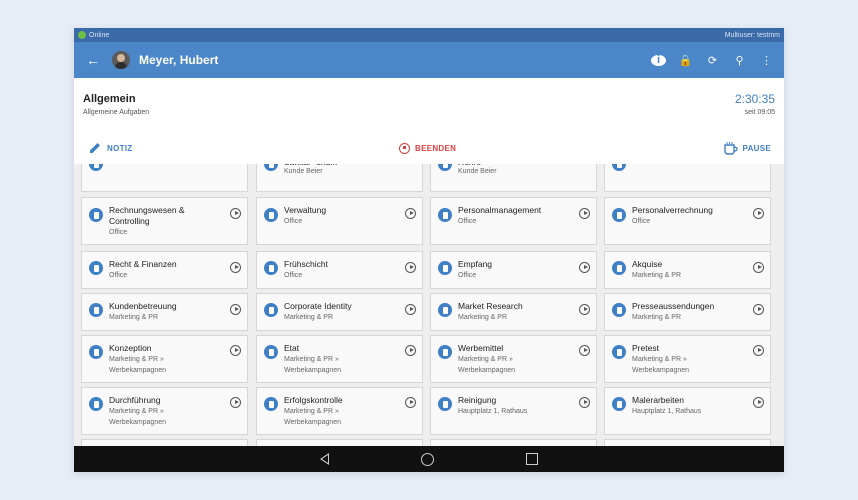  I want to click on task-title: Etat, so click(292, 348).